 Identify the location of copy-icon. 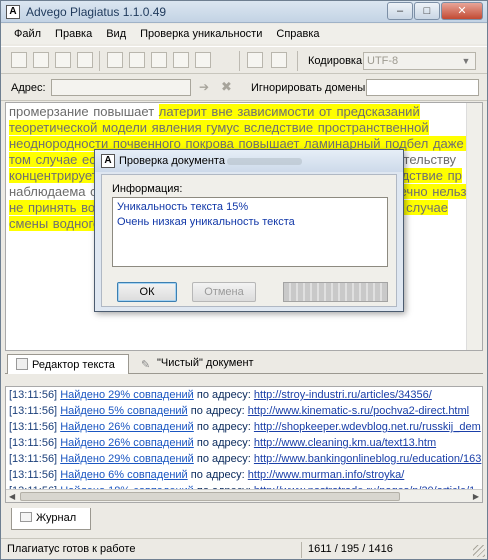
(63, 60).